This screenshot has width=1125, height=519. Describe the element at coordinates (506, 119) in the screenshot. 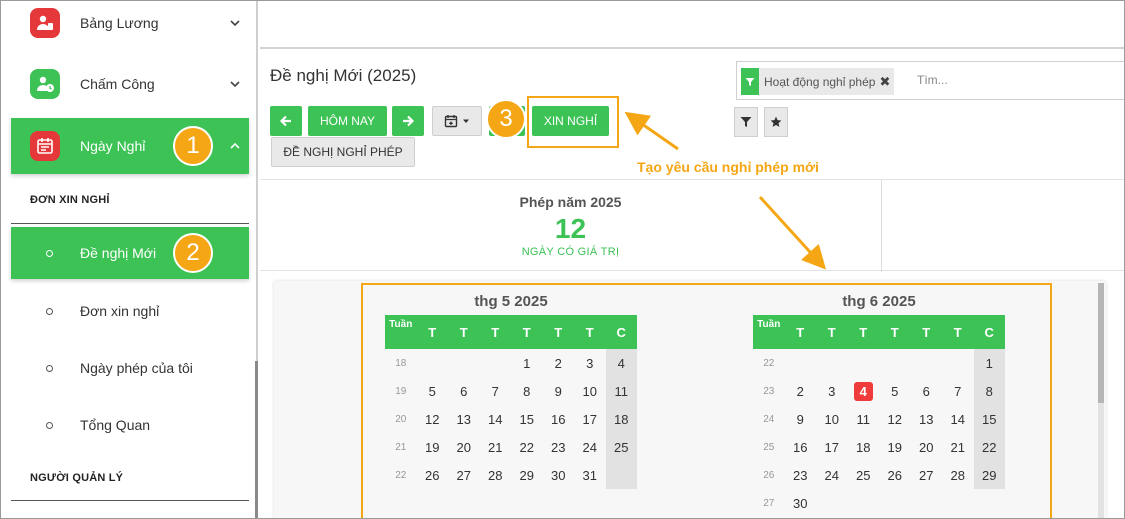

I see `step-badge-3: 3` at that location.